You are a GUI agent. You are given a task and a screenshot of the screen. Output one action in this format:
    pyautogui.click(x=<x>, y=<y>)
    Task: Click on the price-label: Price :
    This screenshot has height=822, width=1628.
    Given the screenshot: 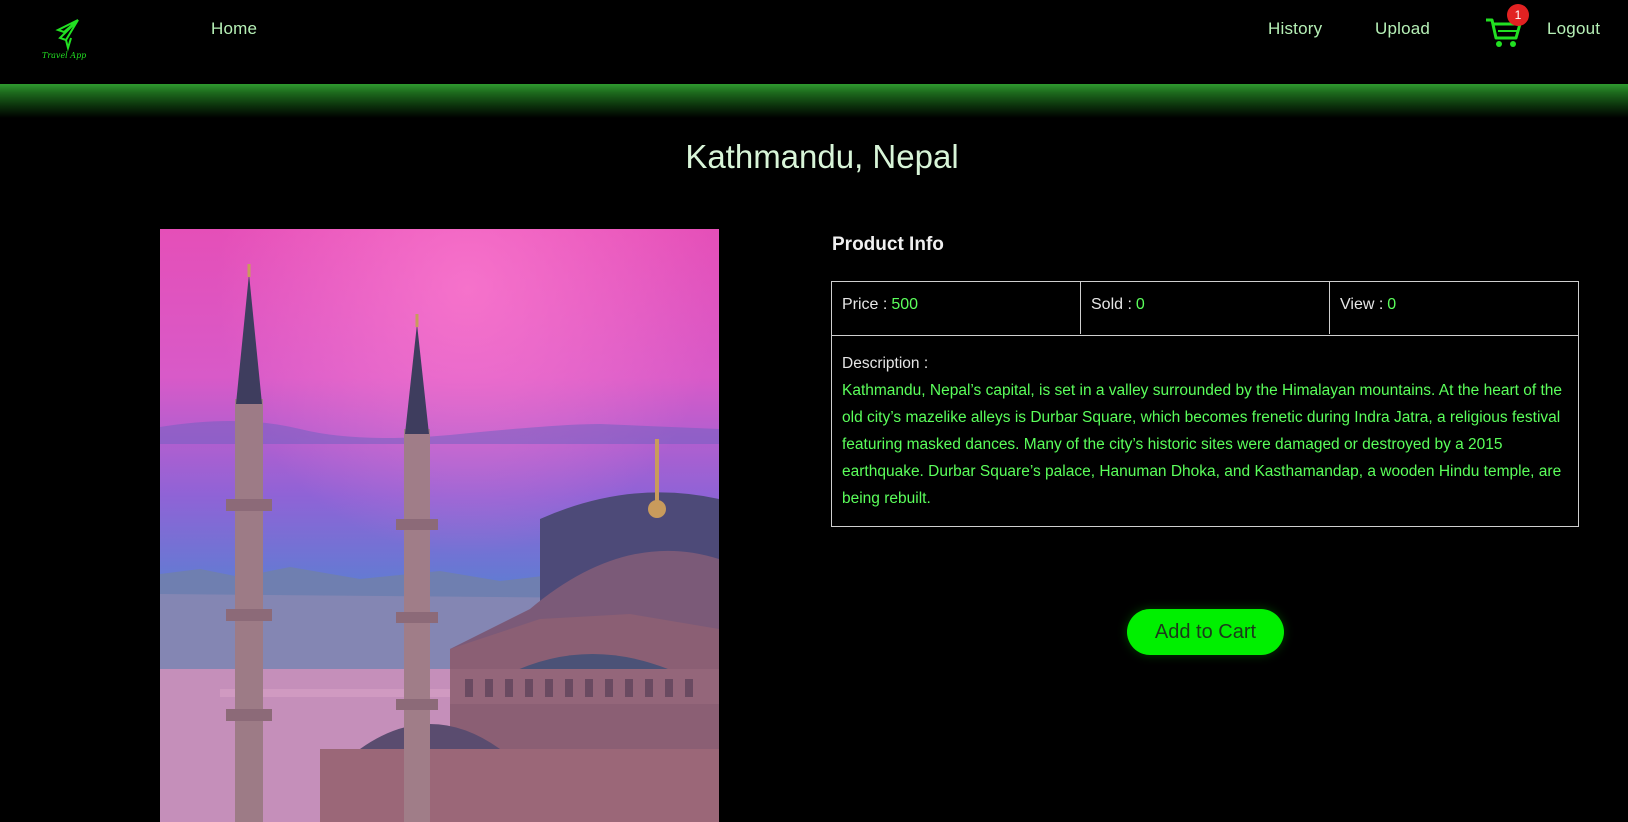 What is the action you would take?
    pyautogui.click(x=865, y=304)
    